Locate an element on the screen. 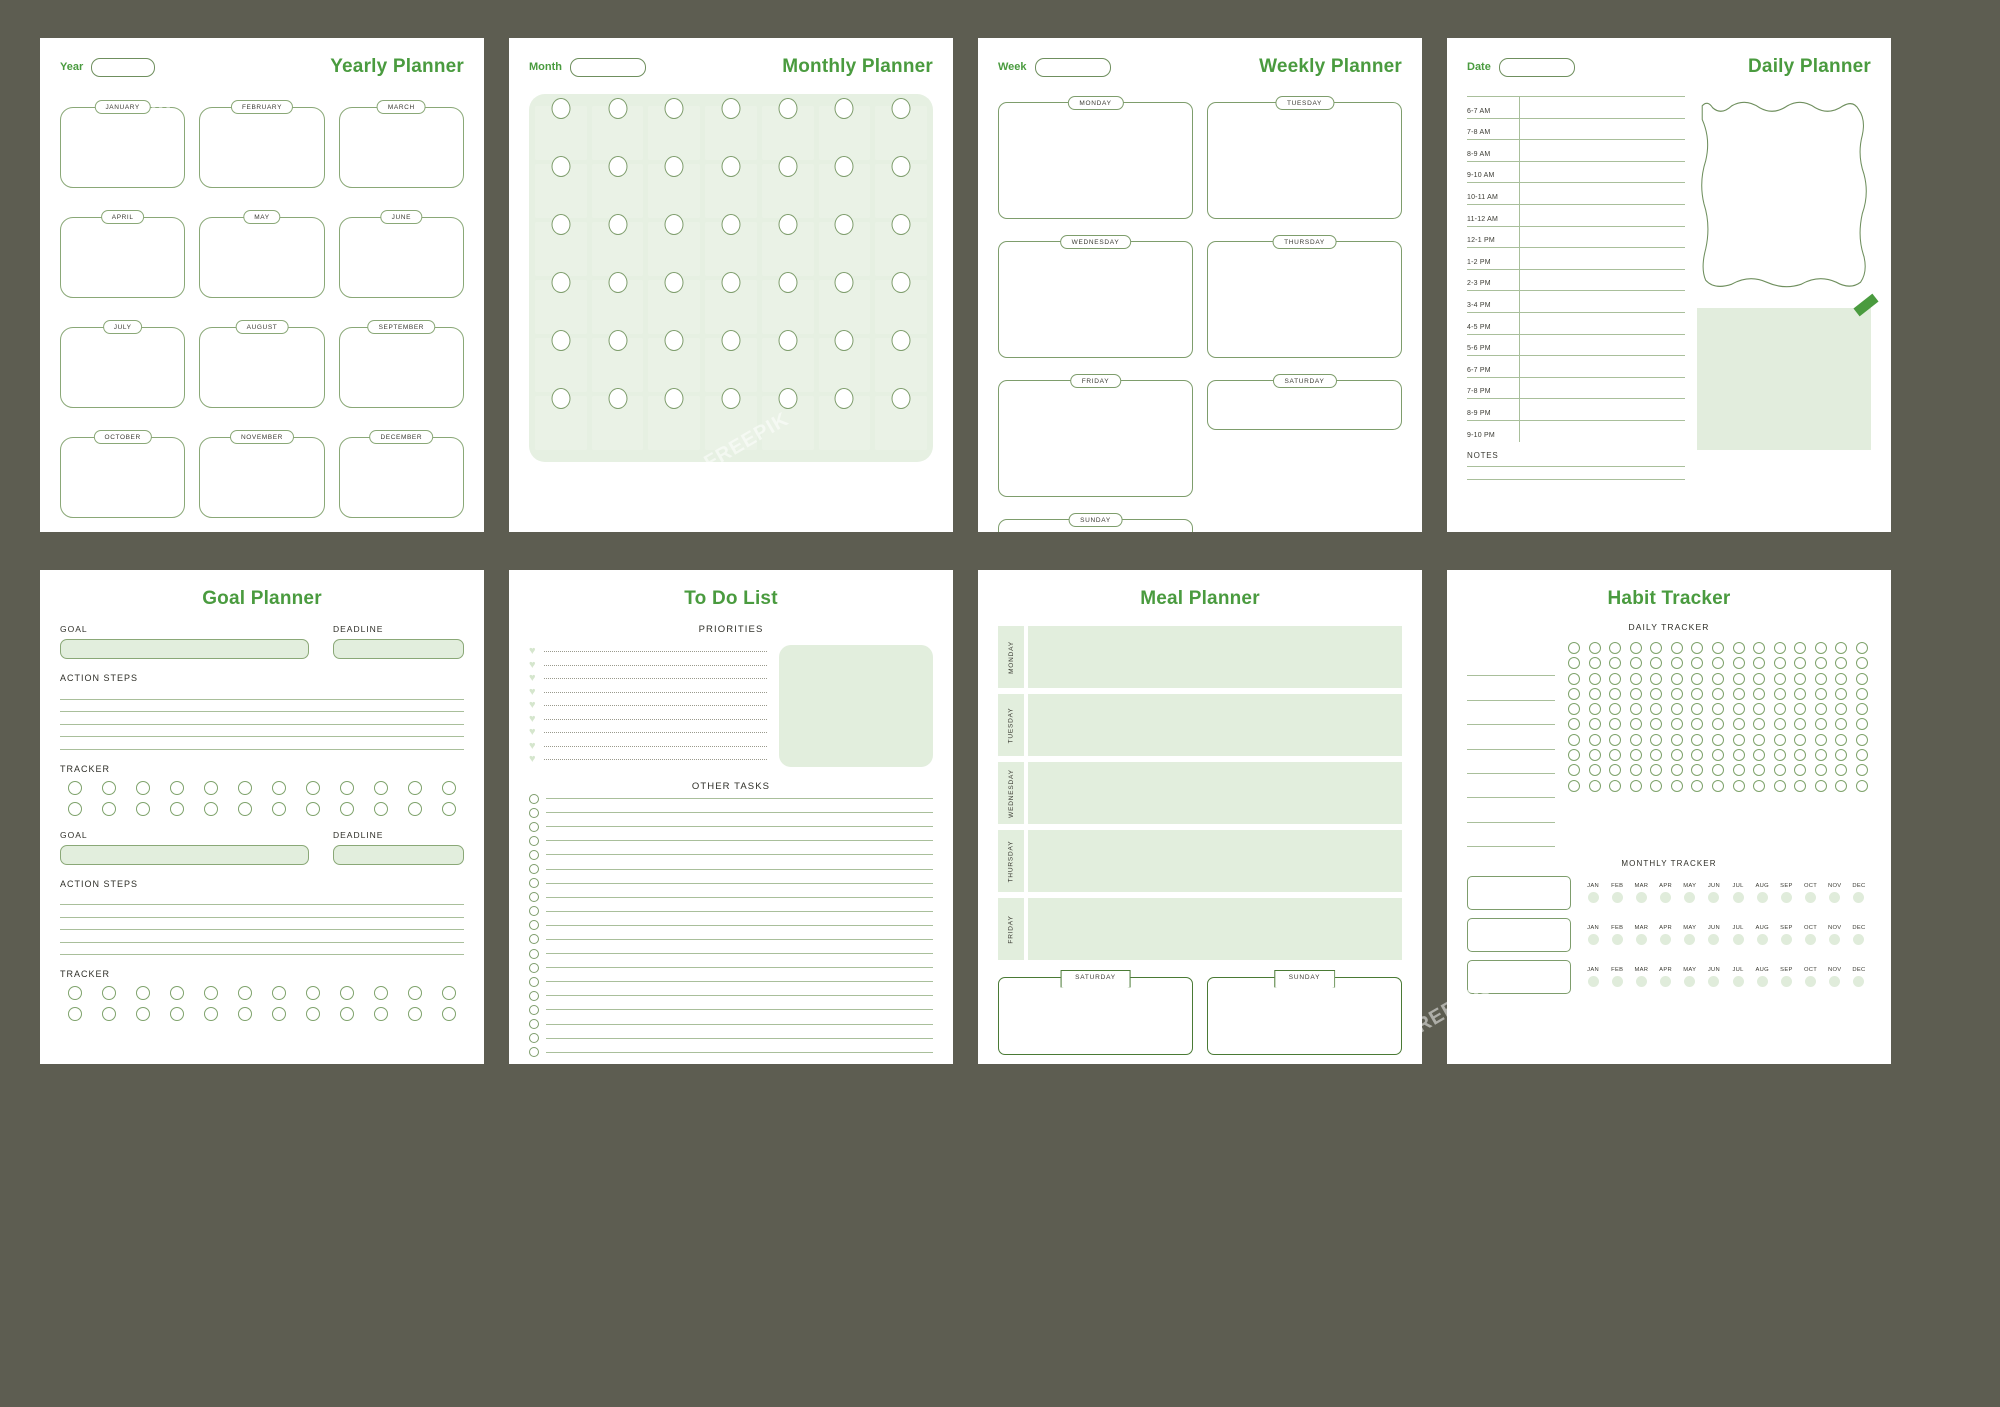 This screenshot has width=2000, height=1407. time-slot-row: 8-9 AM is located at coordinates (1576, 150).